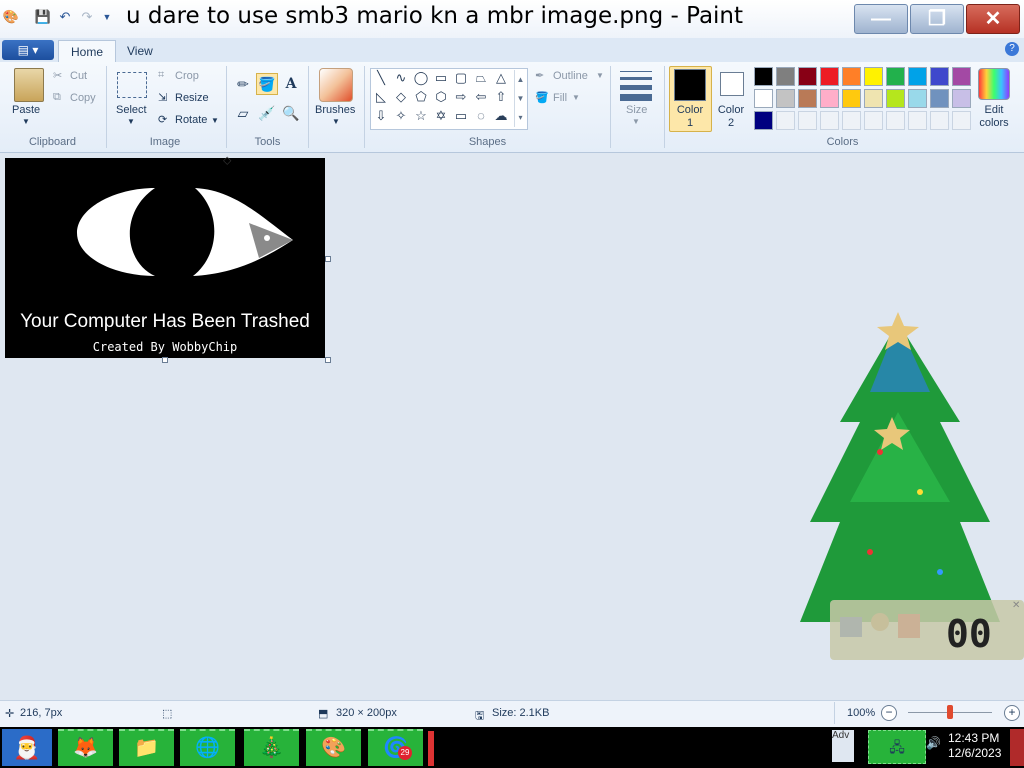  Describe the element at coordinates (243, 84) in the screenshot. I see `pencil-icon: ✏` at that location.